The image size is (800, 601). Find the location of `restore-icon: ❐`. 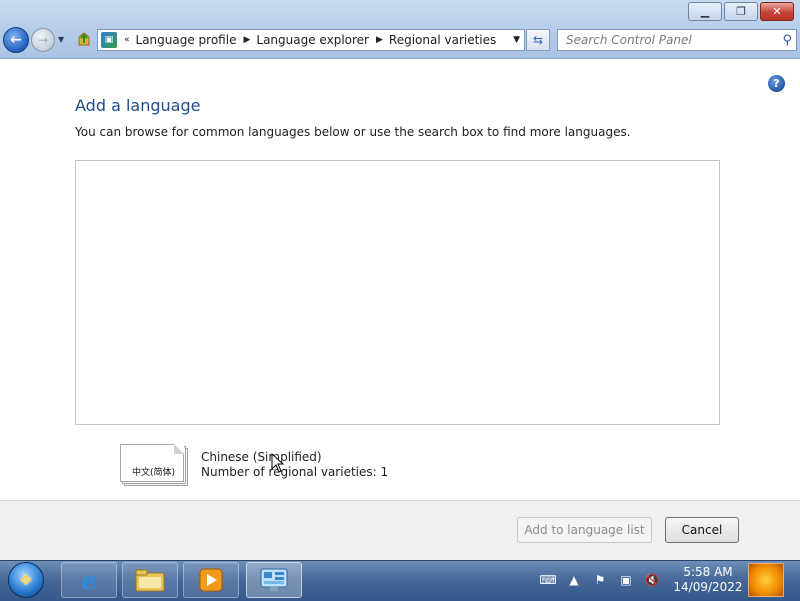

restore-icon: ❐ is located at coordinates (741, 11).